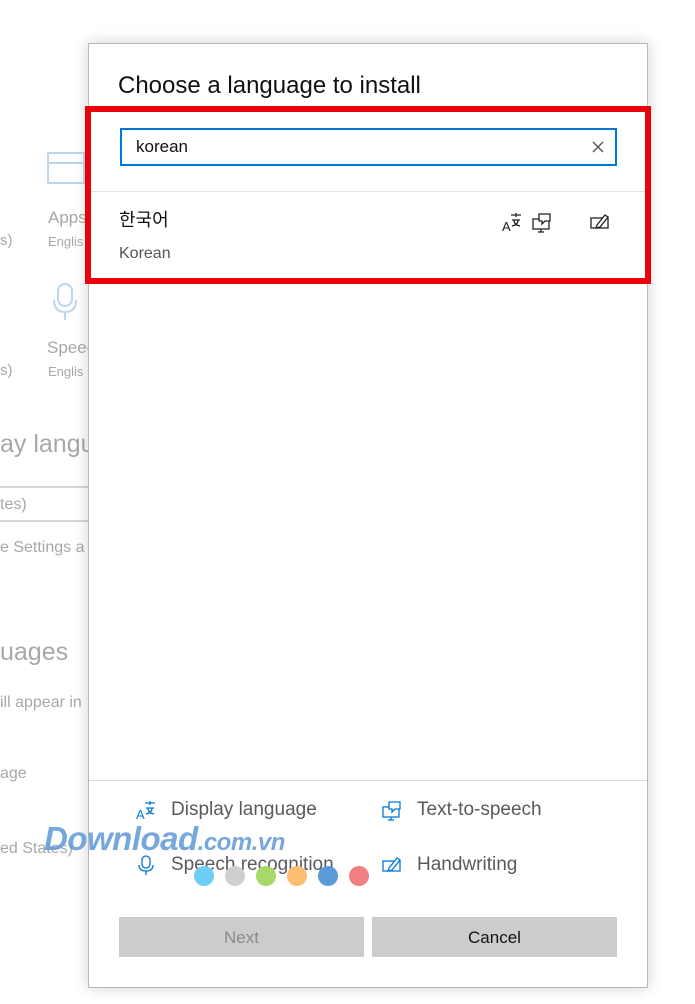 The width and height of the screenshot is (695, 1004). I want to click on next-button: Next, so click(241, 937).